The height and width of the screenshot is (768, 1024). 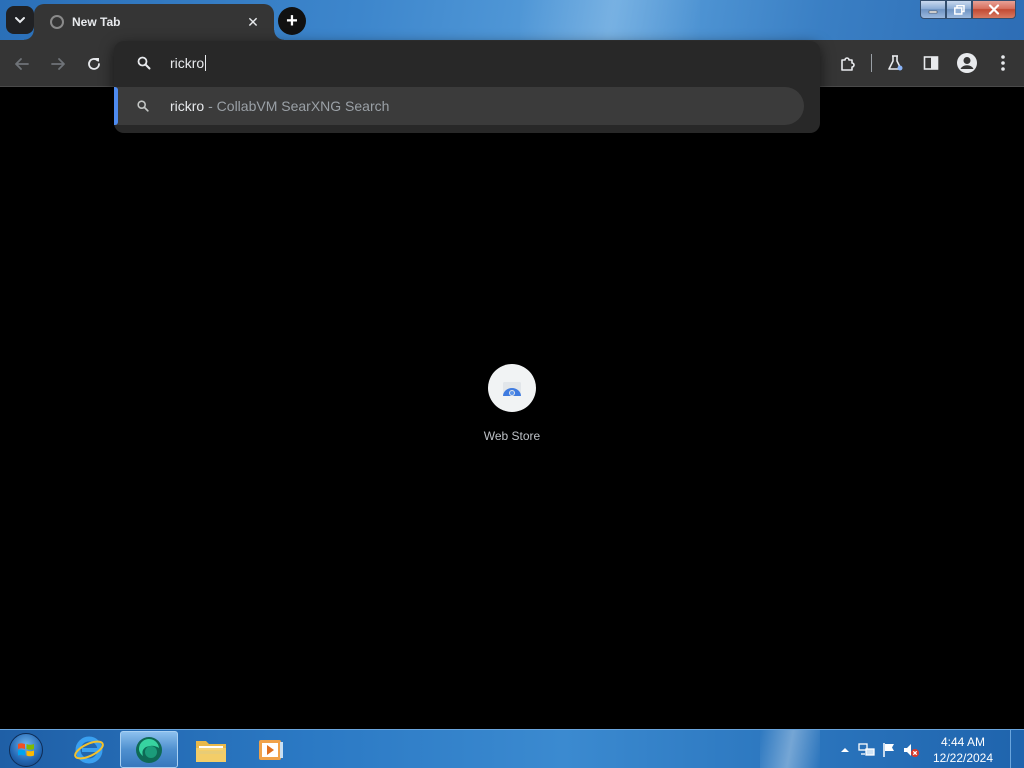 What do you see at coordinates (512, 436) in the screenshot?
I see `shortcut-label: Web Store` at bounding box center [512, 436].